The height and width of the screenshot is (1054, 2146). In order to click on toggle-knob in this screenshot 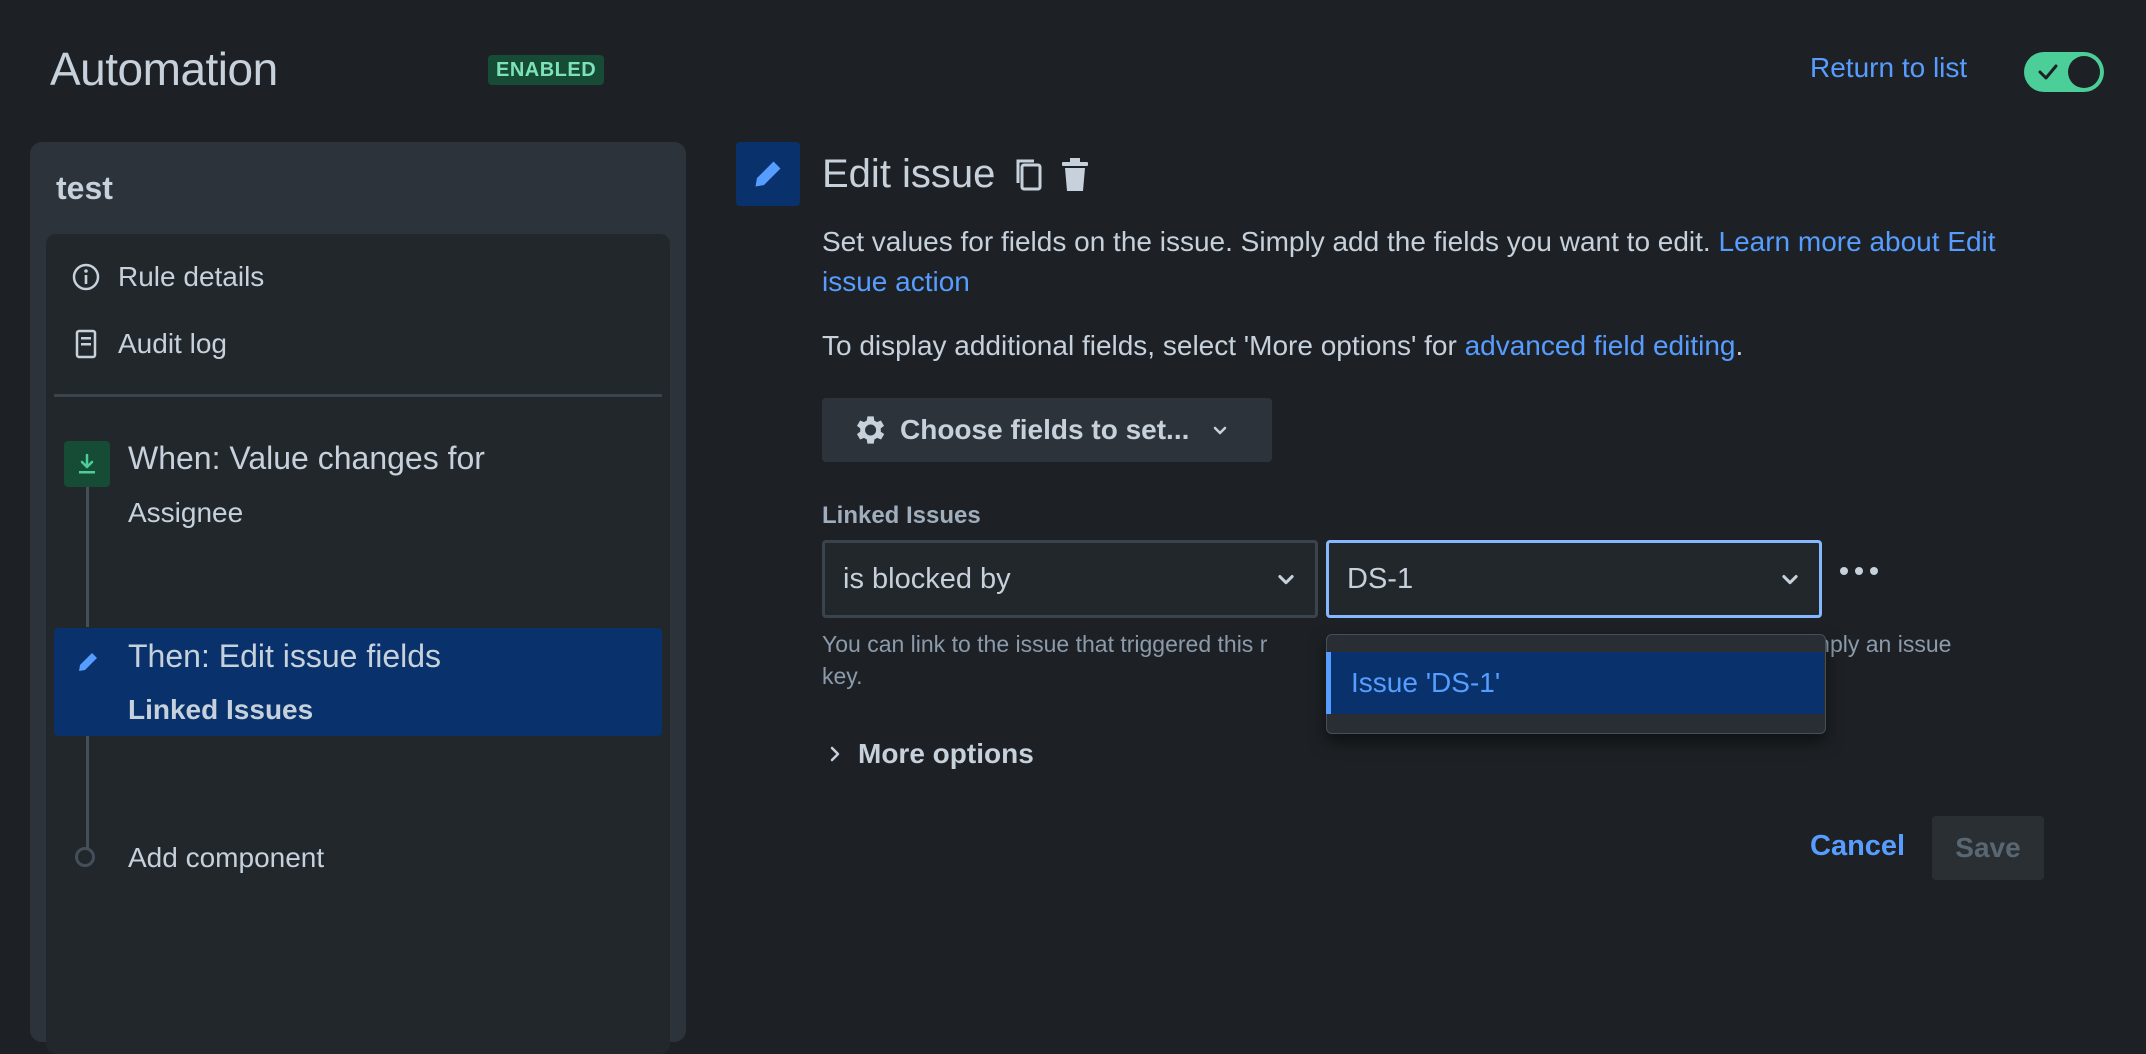, I will do `click(2084, 72)`.